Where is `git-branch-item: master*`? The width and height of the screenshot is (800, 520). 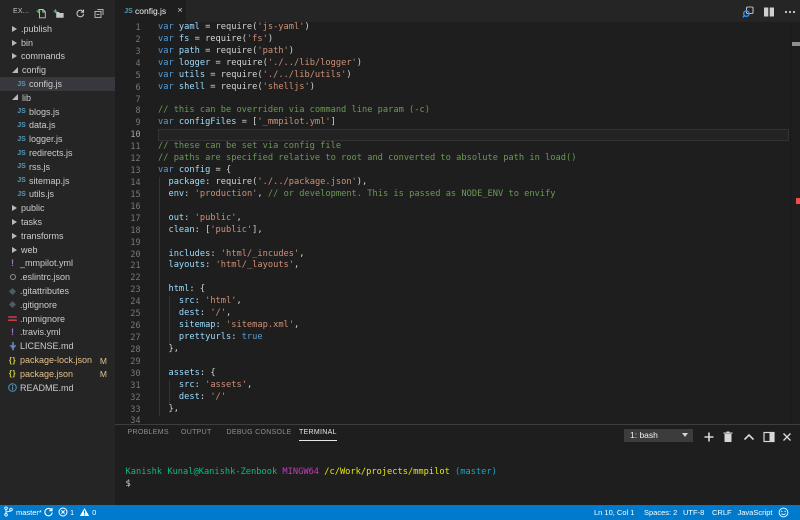
git-branch-item: master* is located at coordinates (23, 512).